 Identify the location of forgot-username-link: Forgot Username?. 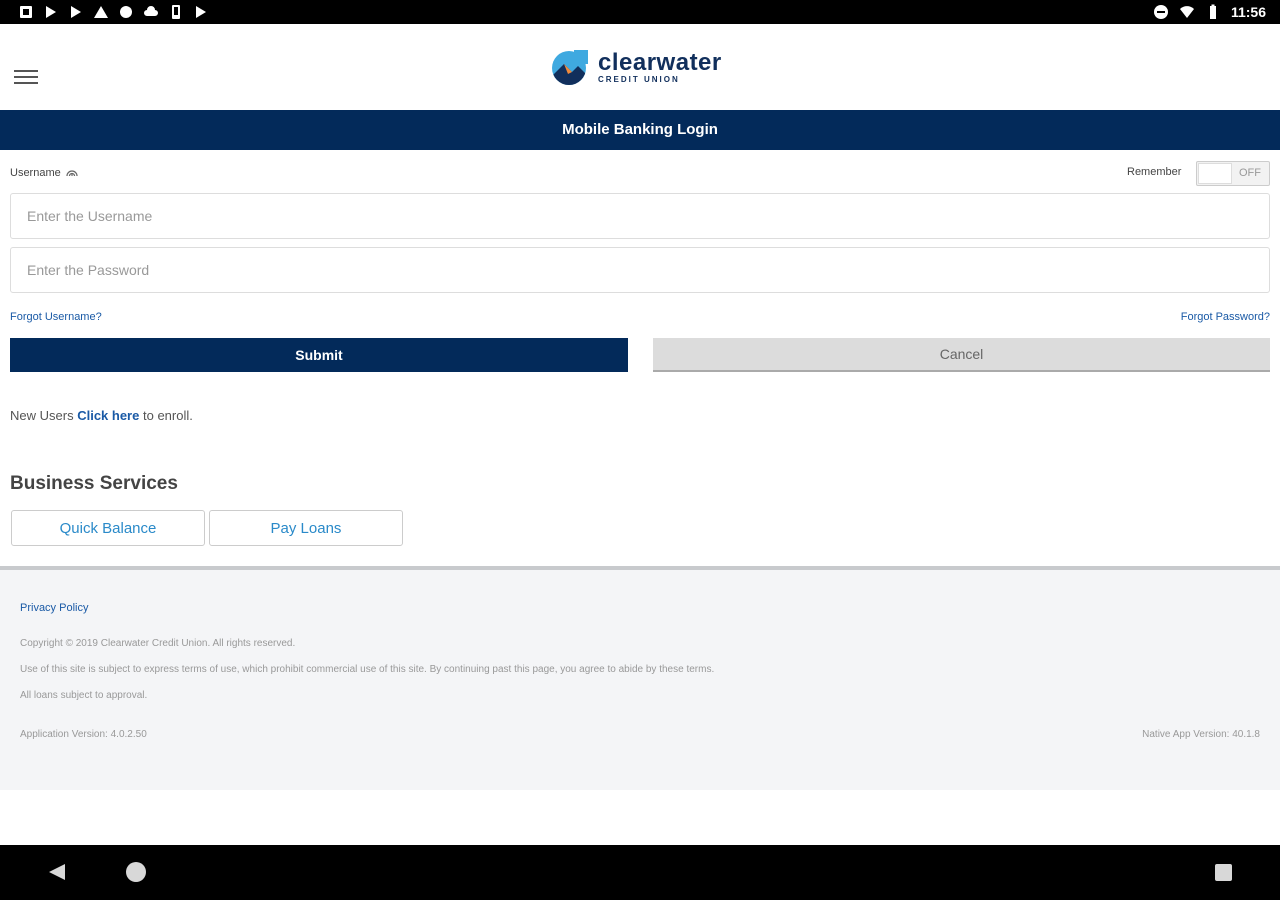
(56, 317).